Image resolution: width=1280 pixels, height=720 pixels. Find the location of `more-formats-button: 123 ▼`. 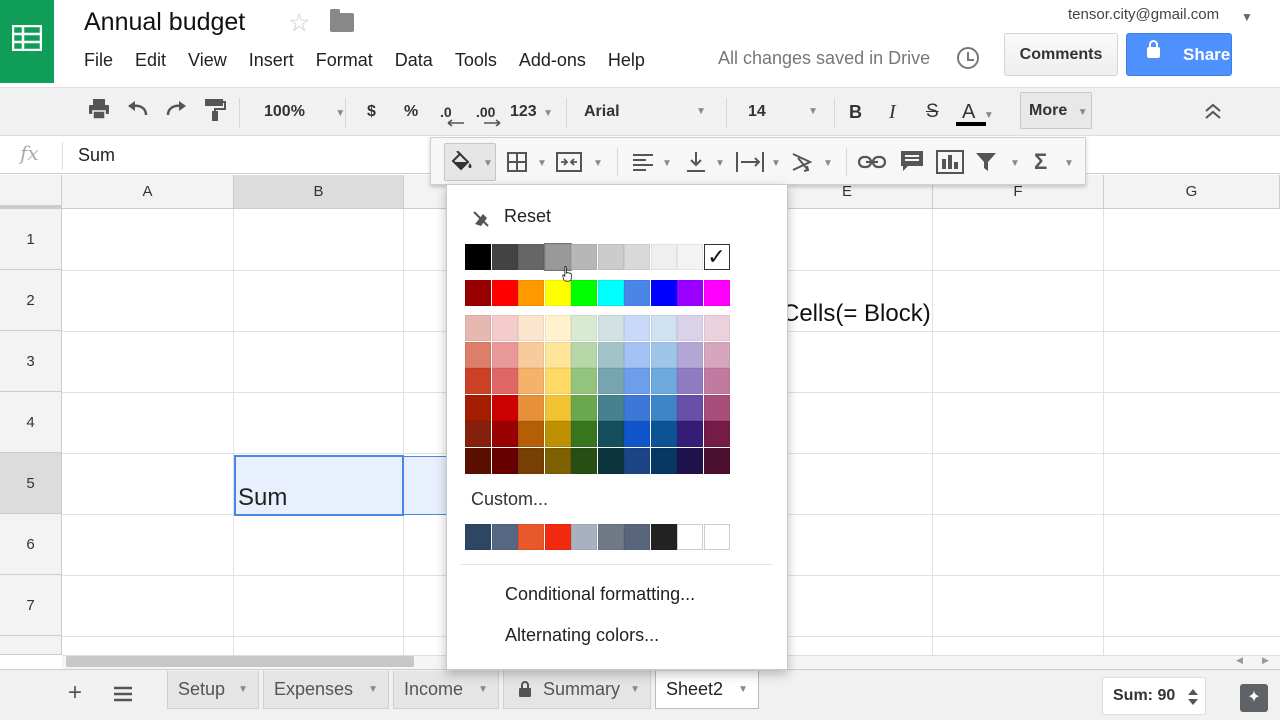

more-formats-button: 123 ▼ is located at coordinates (531, 112).